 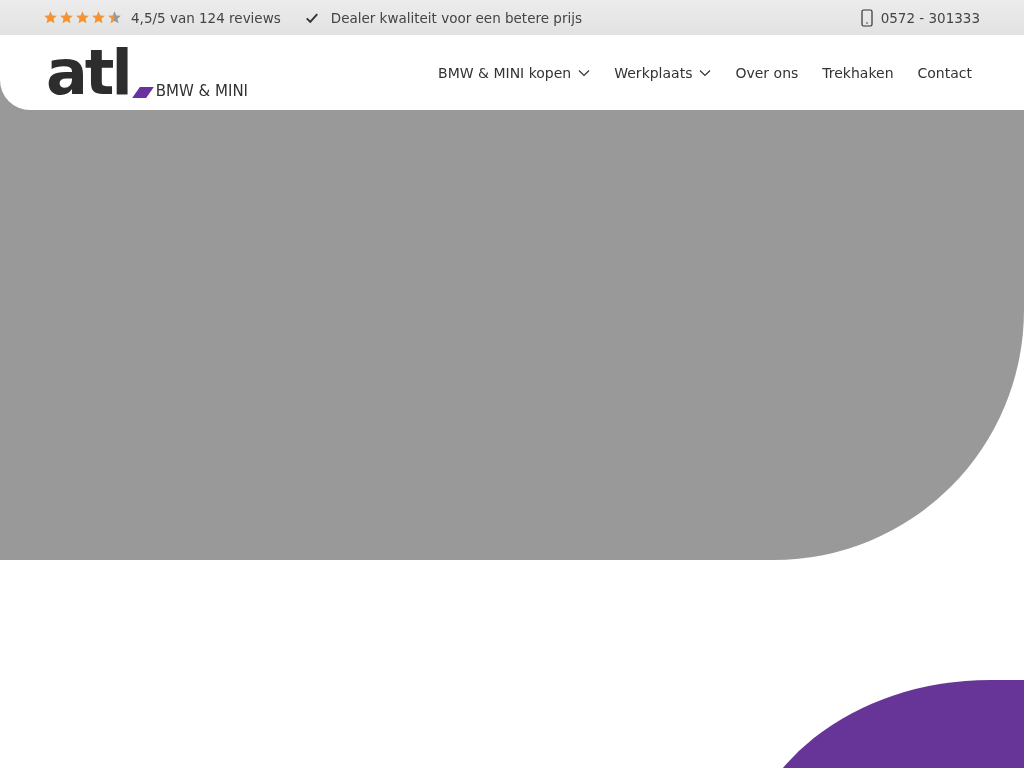 What do you see at coordinates (514, 72) in the screenshot?
I see `nav-link: BMW & MINI kopen` at bounding box center [514, 72].